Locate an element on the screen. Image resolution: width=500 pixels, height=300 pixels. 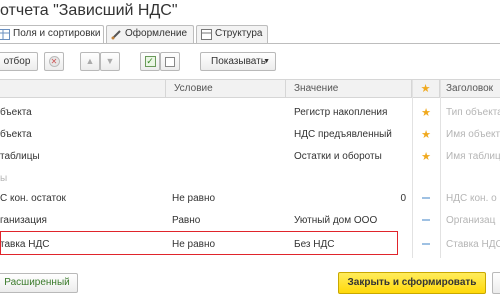
table-row: бъекта НДС предъявленный ★ Имя объекта is located at coordinates (250, 135).